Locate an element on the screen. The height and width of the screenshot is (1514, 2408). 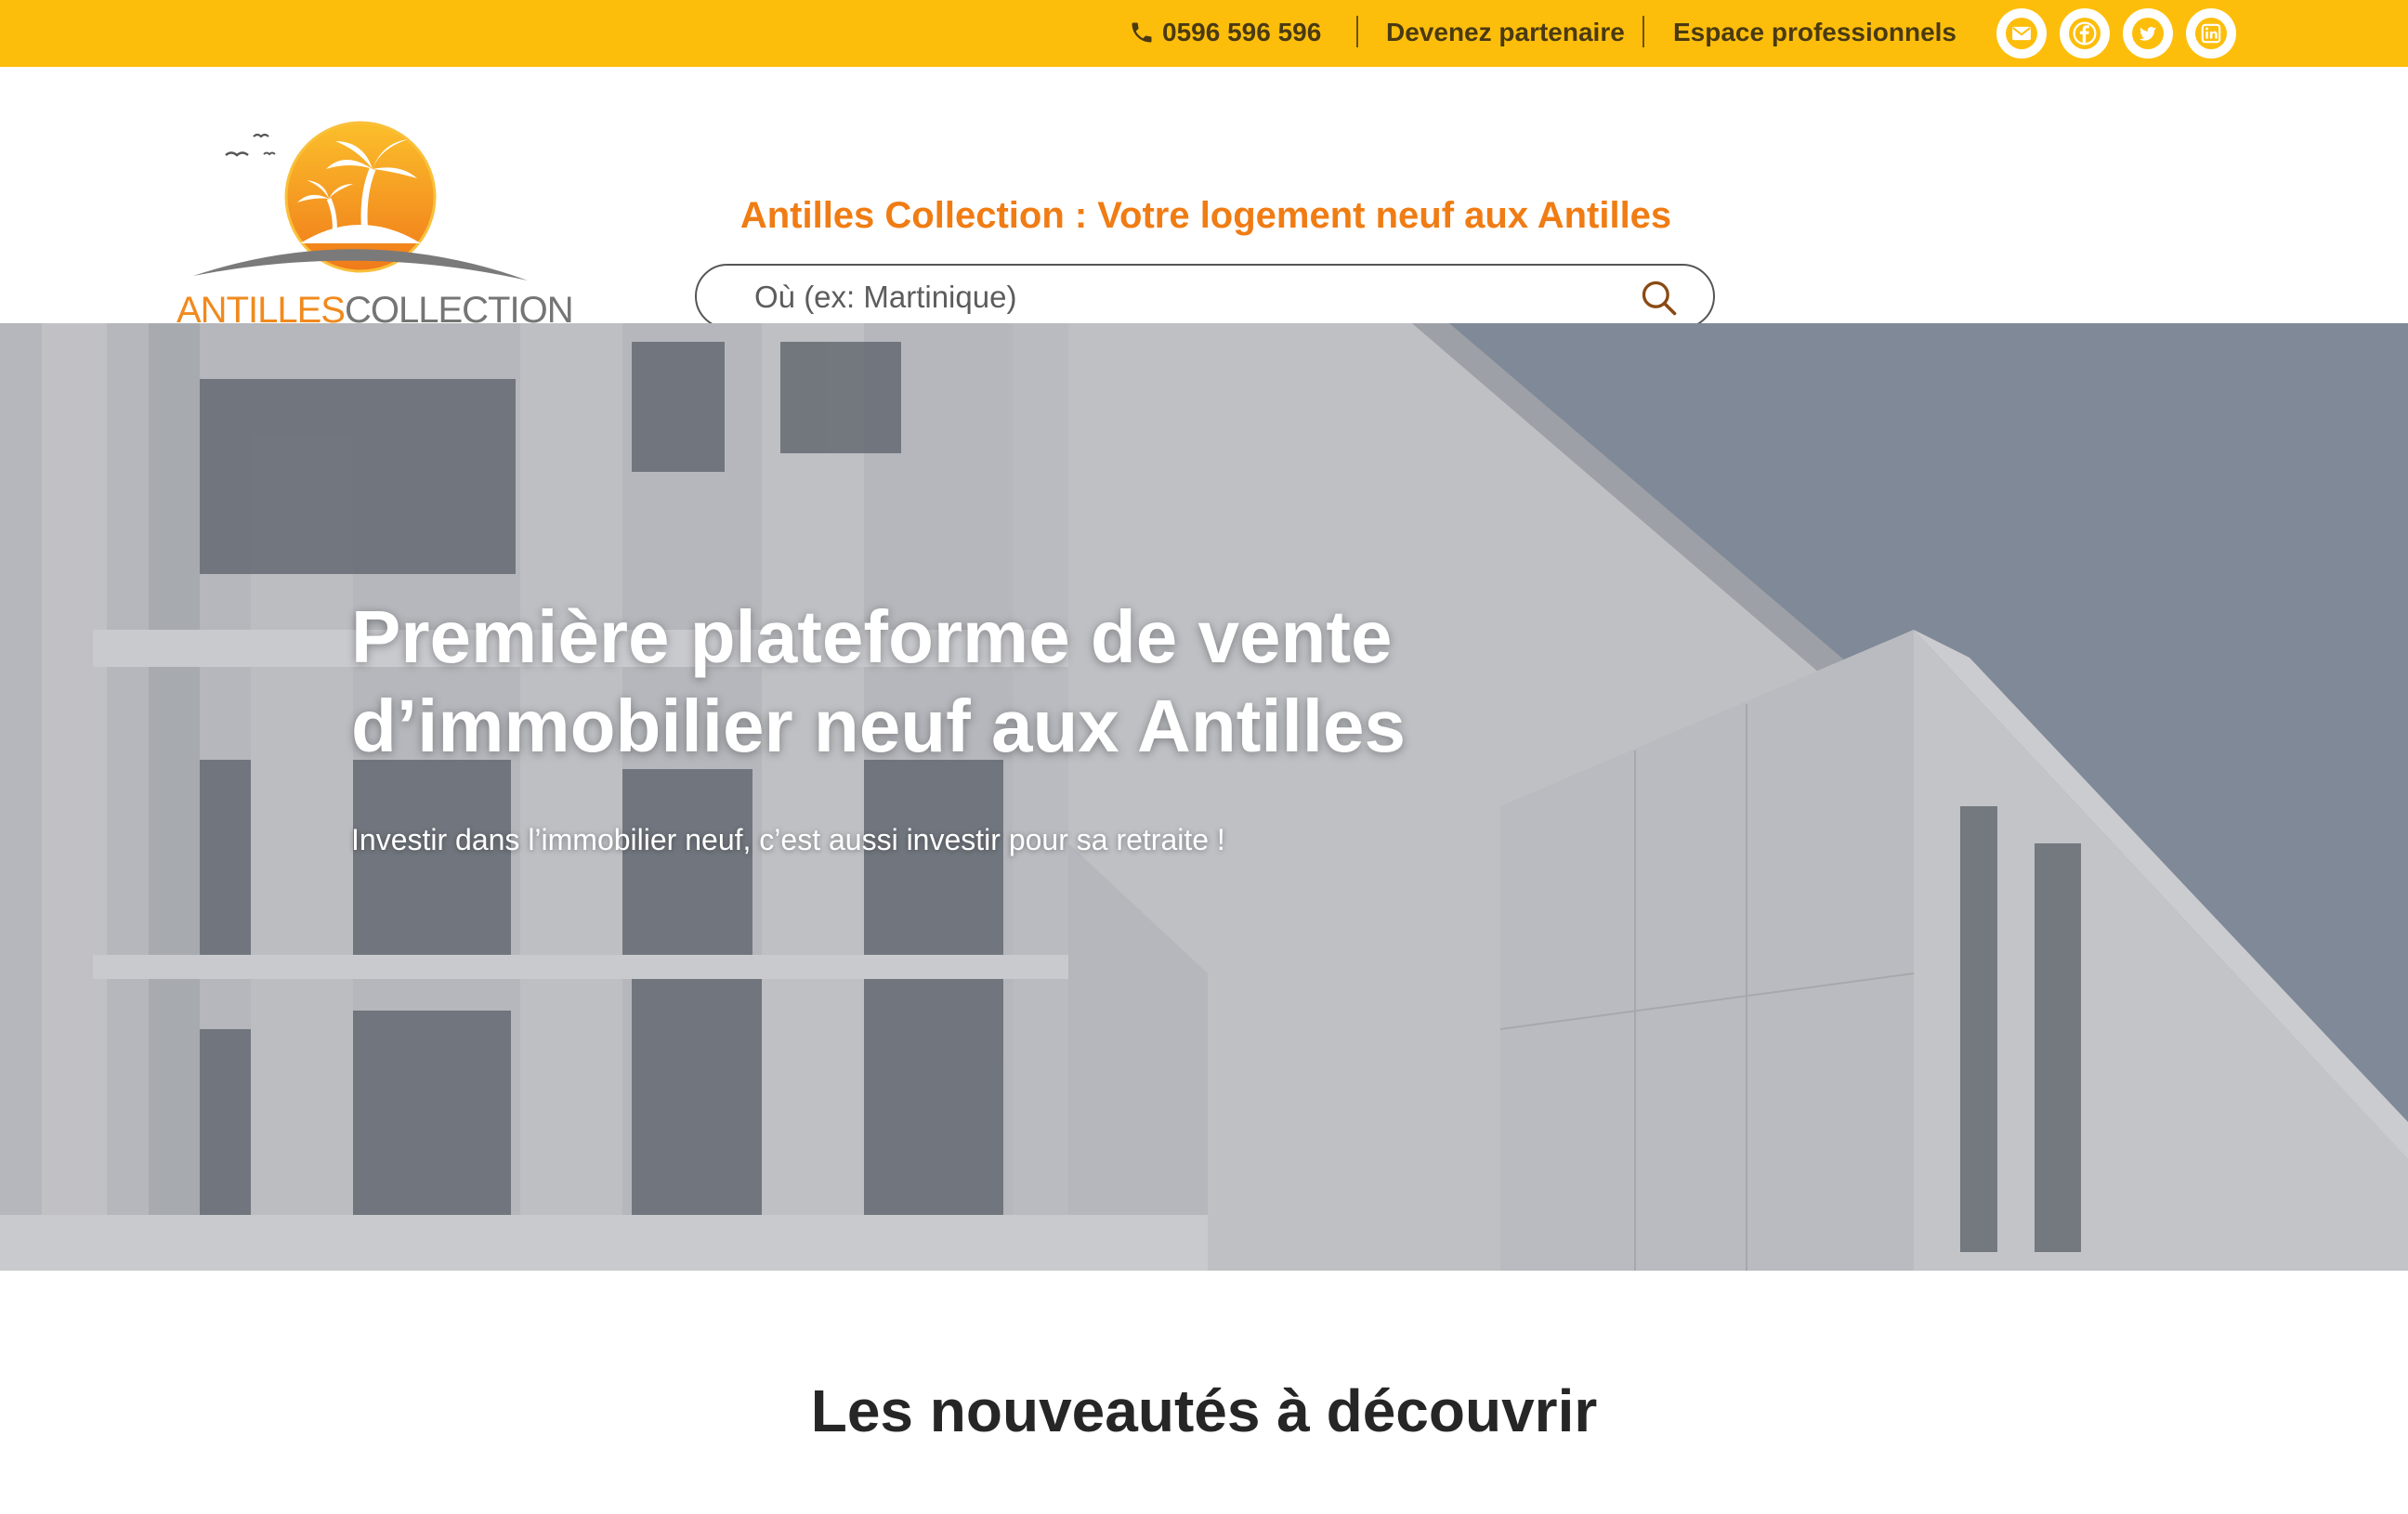
facebook-icon is located at coordinates (2084, 33).